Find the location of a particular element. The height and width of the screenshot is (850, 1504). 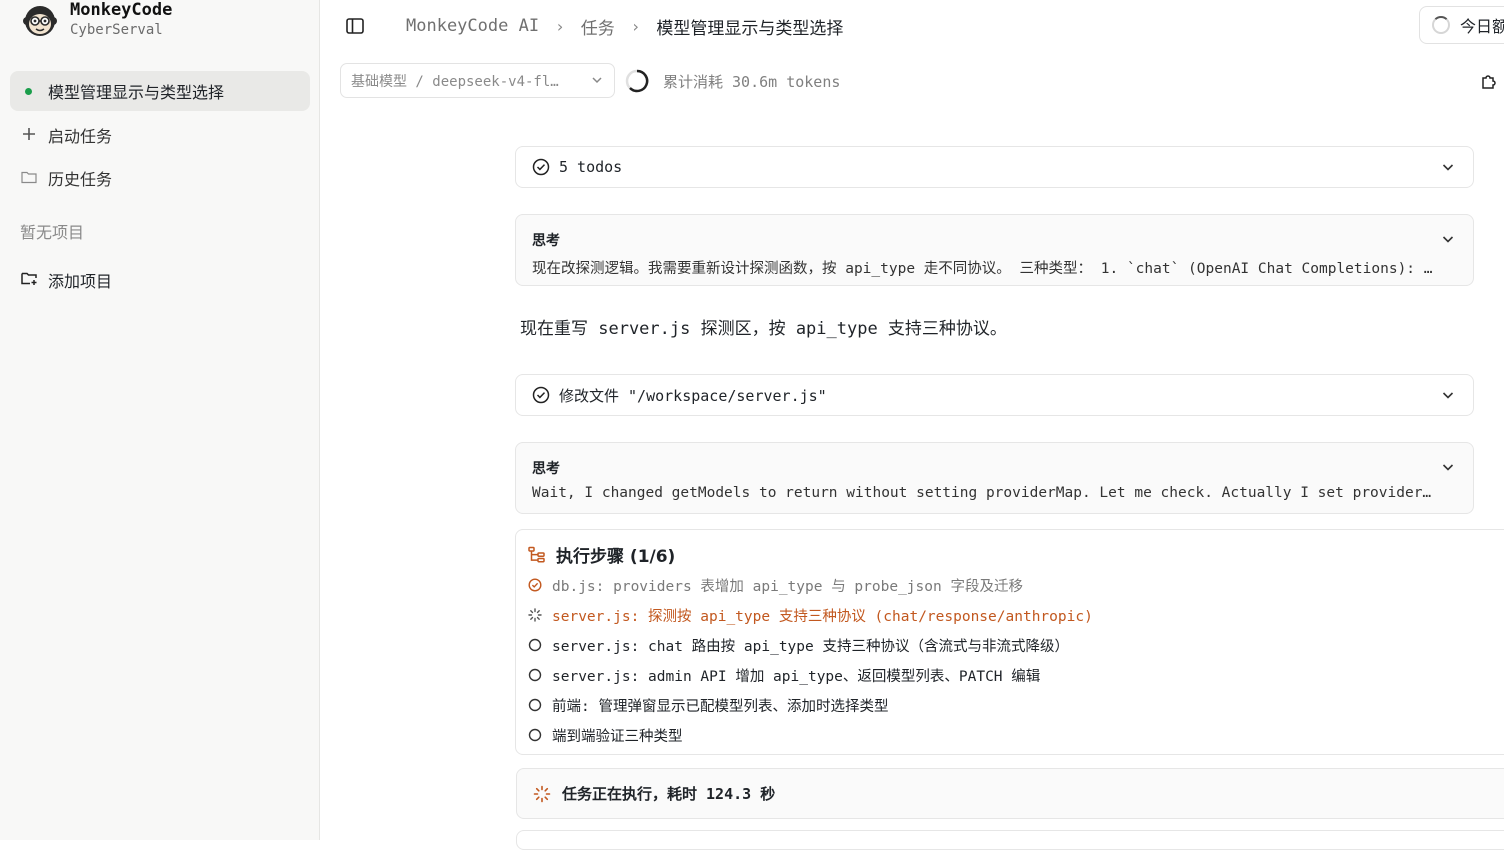

history-label: 历史任务 is located at coordinates (80, 179).